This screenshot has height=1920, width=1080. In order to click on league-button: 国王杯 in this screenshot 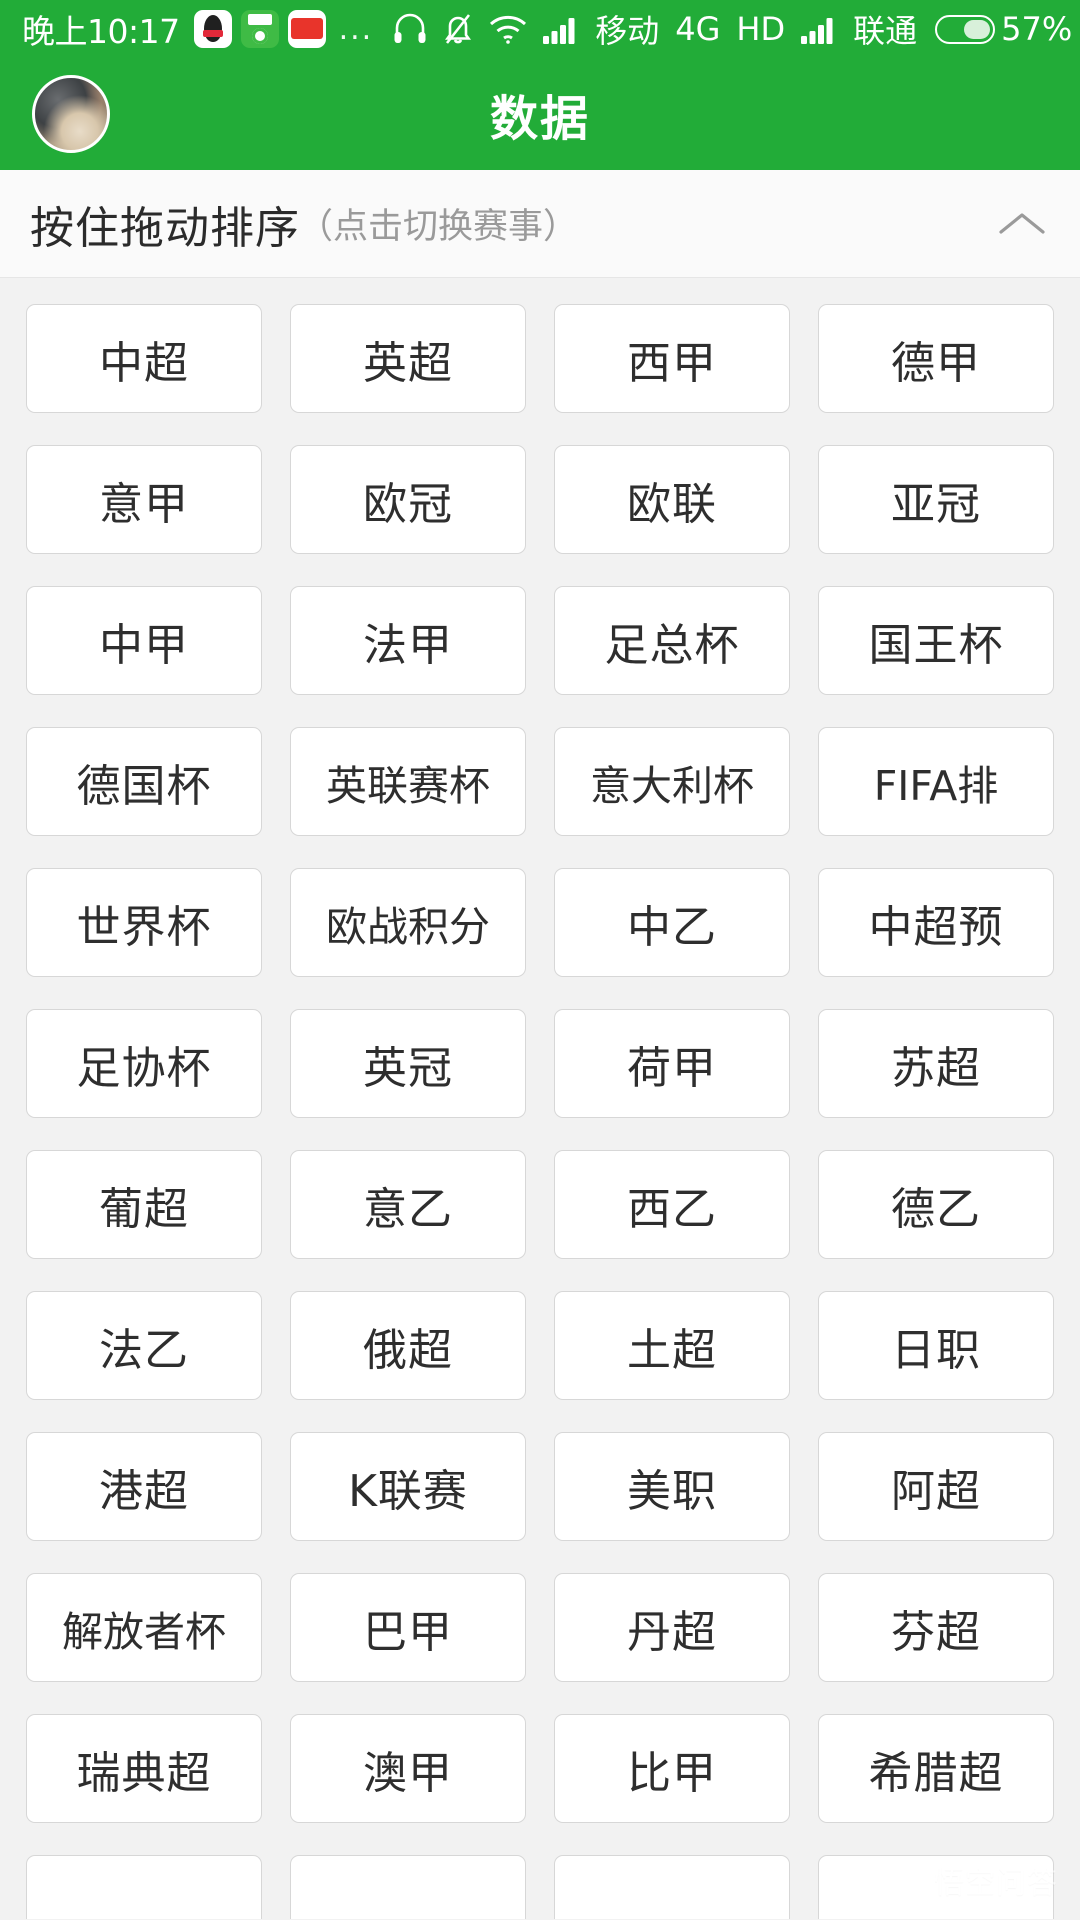, I will do `click(936, 640)`.